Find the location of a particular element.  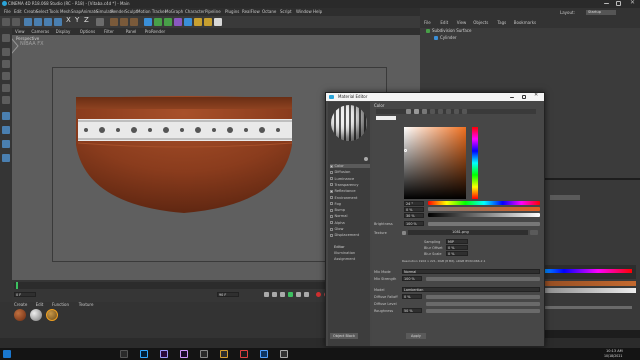

locked-workplane-icon is located at coordinates (6, 158).